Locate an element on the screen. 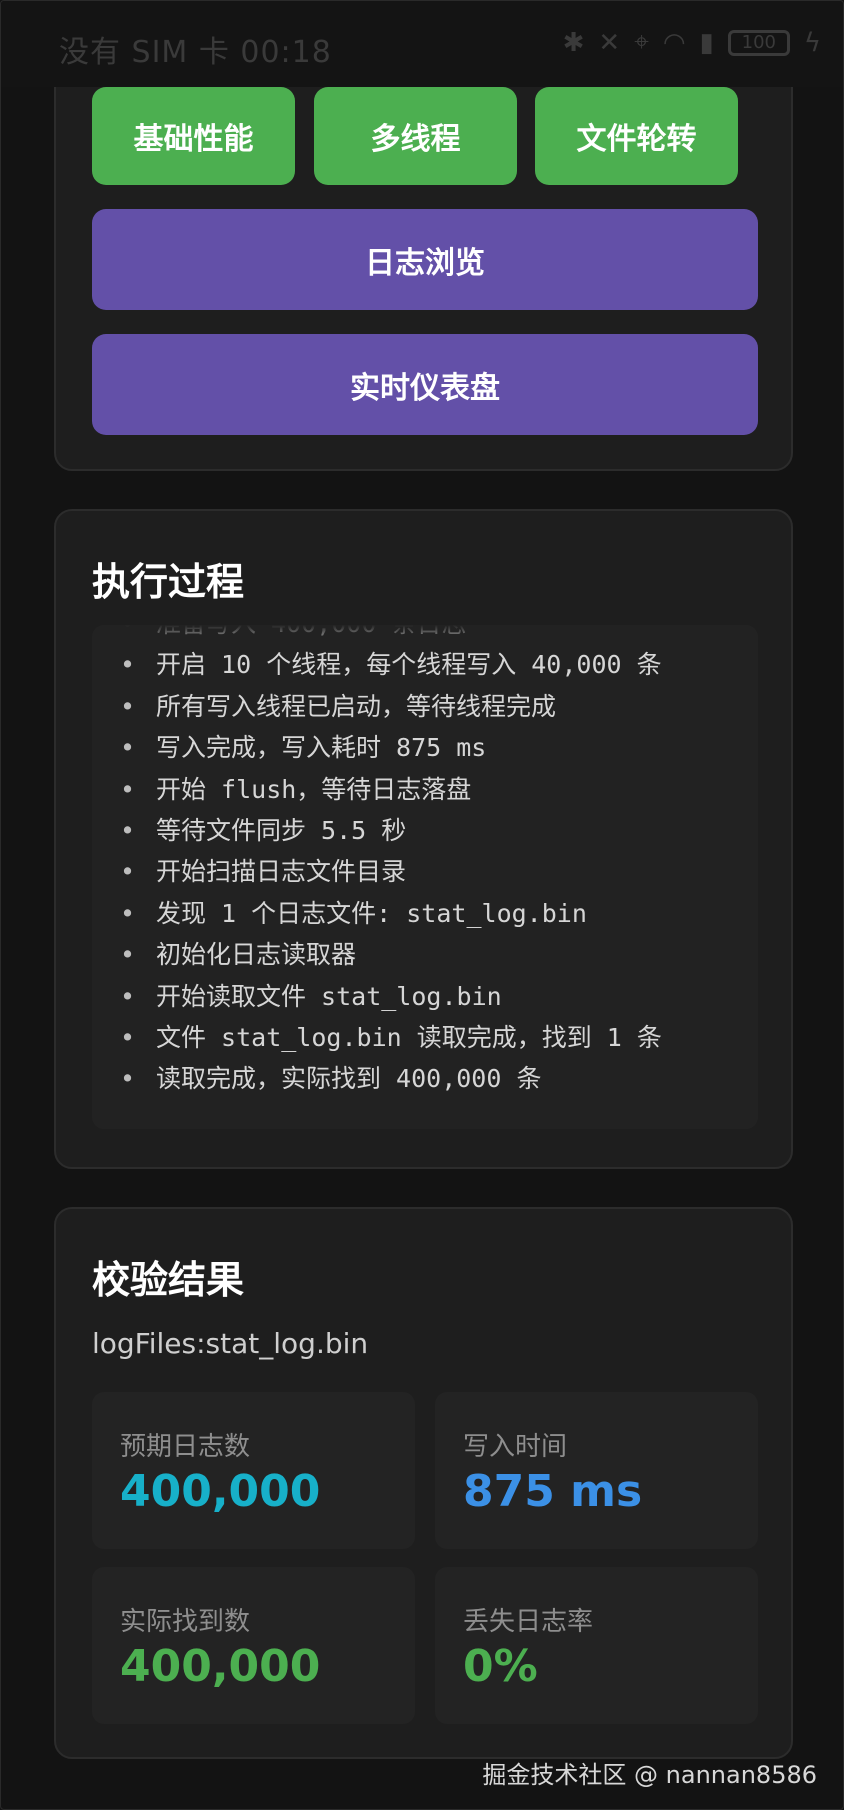 The height and width of the screenshot is (1810, 844). log-line: • 开始读取文件 stat_log.bin is located at coordinates (377, 996).